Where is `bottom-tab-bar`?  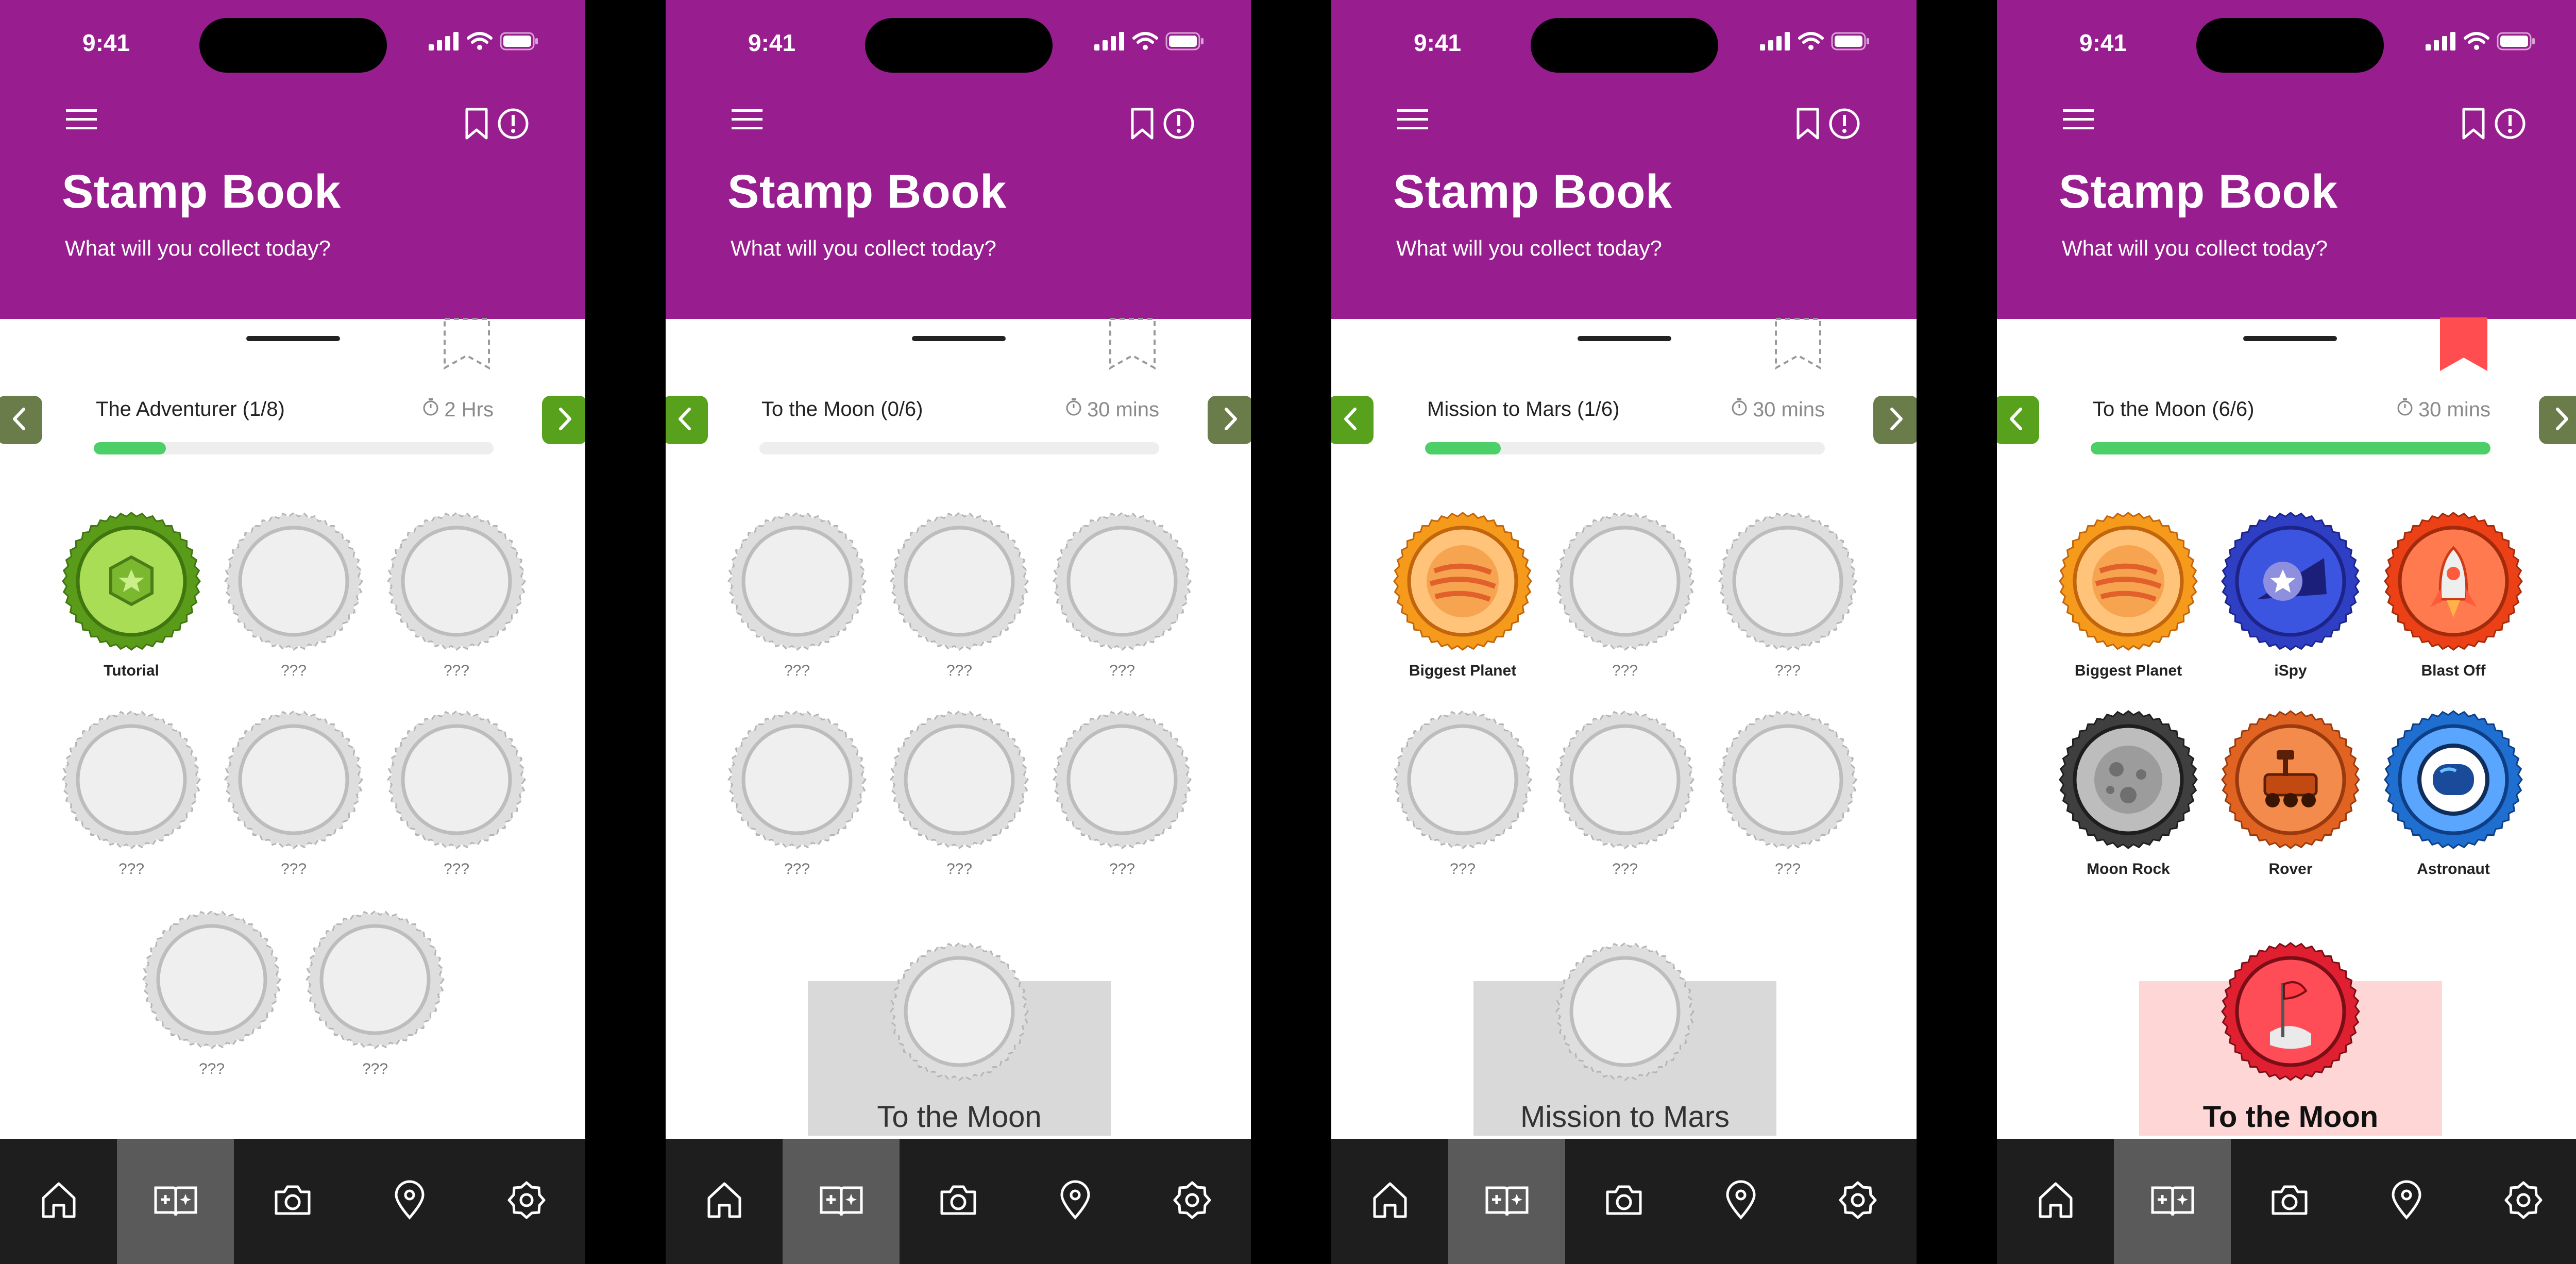
bottom-tab-bar is located at coordinates (1624, 1201).